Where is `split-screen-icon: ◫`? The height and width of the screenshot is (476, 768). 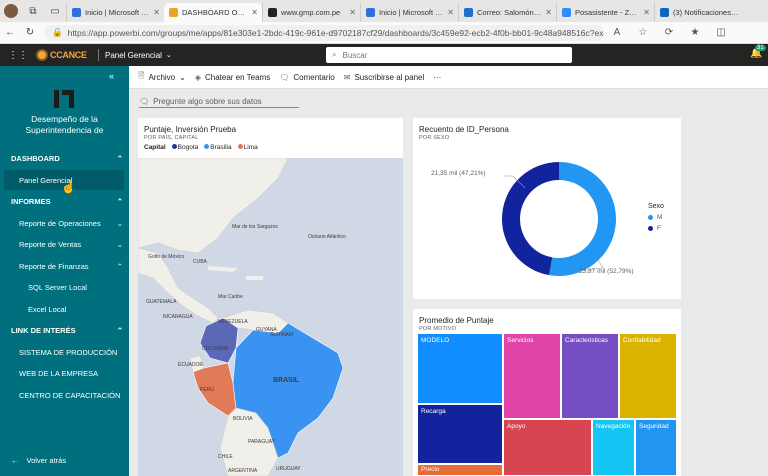 split-screen-icon: ◫ is located at coordinates (721, 32).